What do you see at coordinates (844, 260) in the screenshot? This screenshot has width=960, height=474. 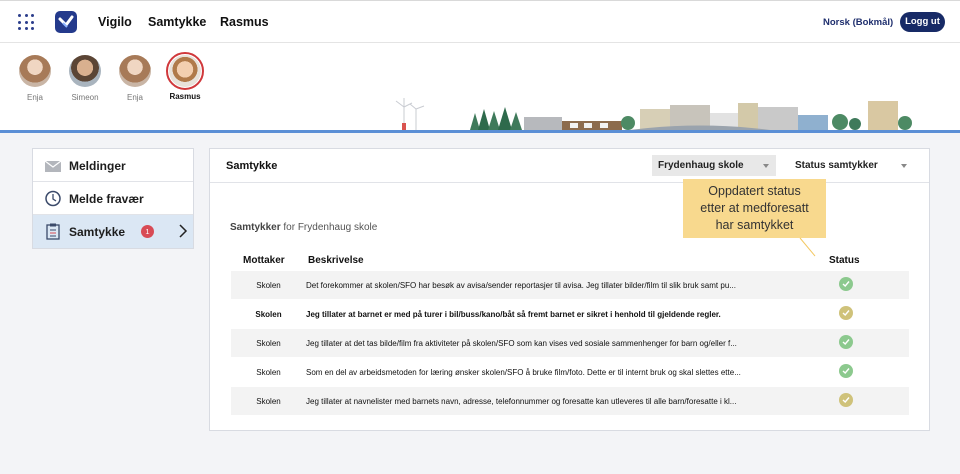 I see `column-header-status: Status` at bounding box center [844, 260].